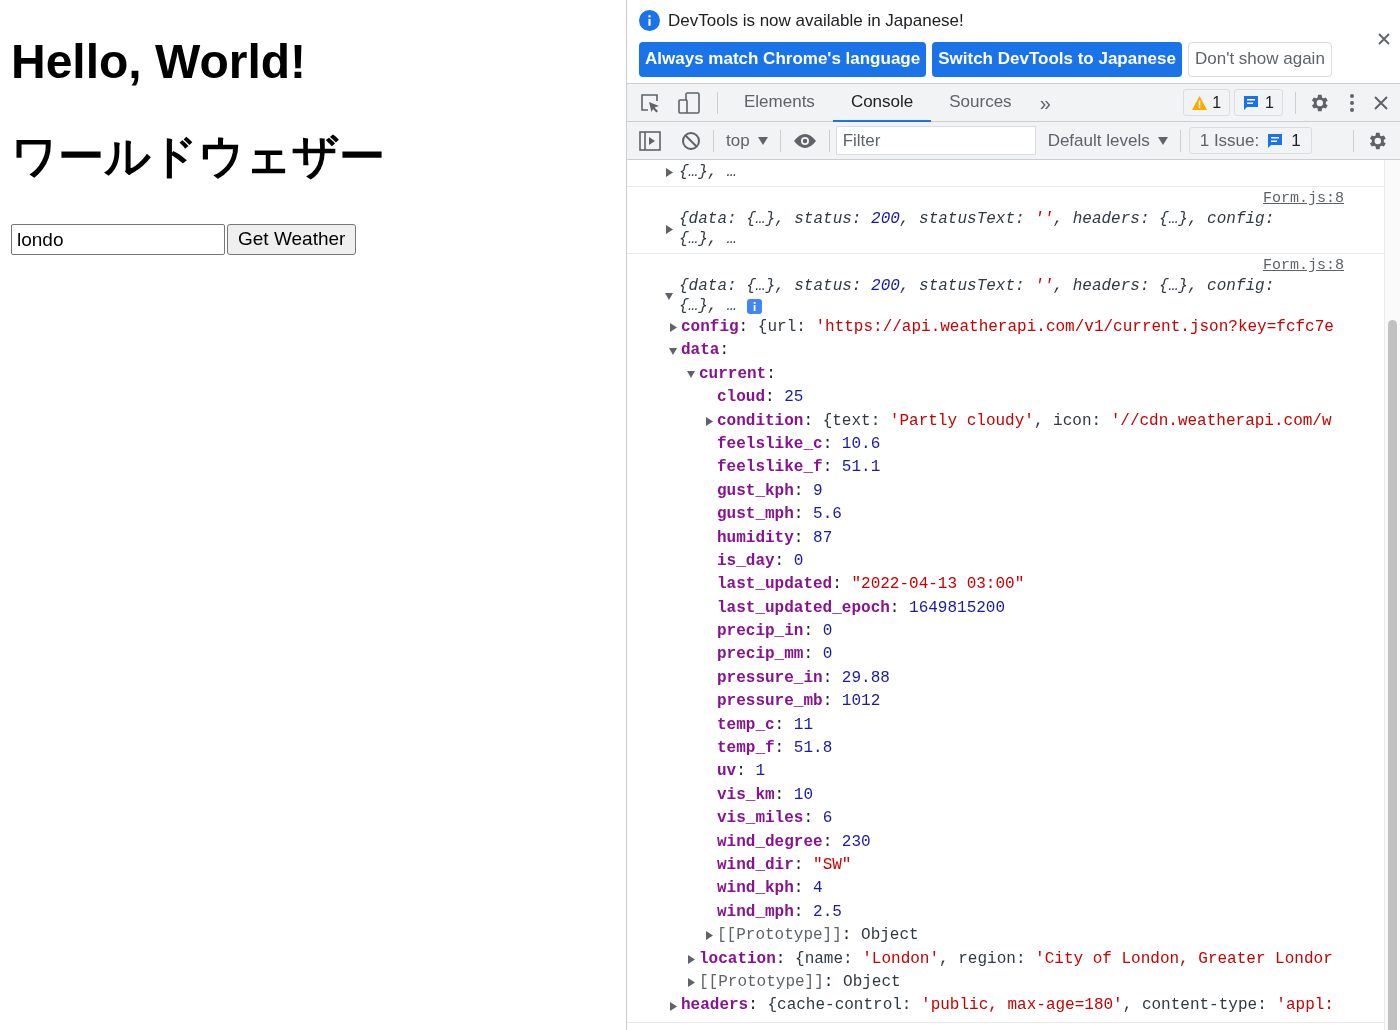 This screenshot has width=1400, height=1030. Describe the element at coordinates (804, 140) in the screenshot. I see `eye-icon` at that location.